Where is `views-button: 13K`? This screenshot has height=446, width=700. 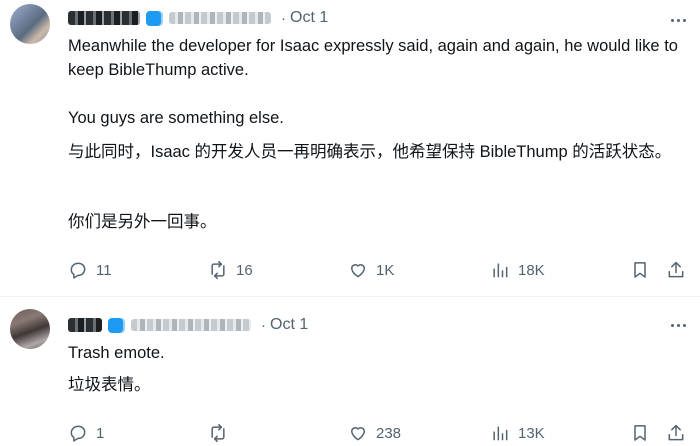
views-button: 13K is located at coordinates (517, 433).